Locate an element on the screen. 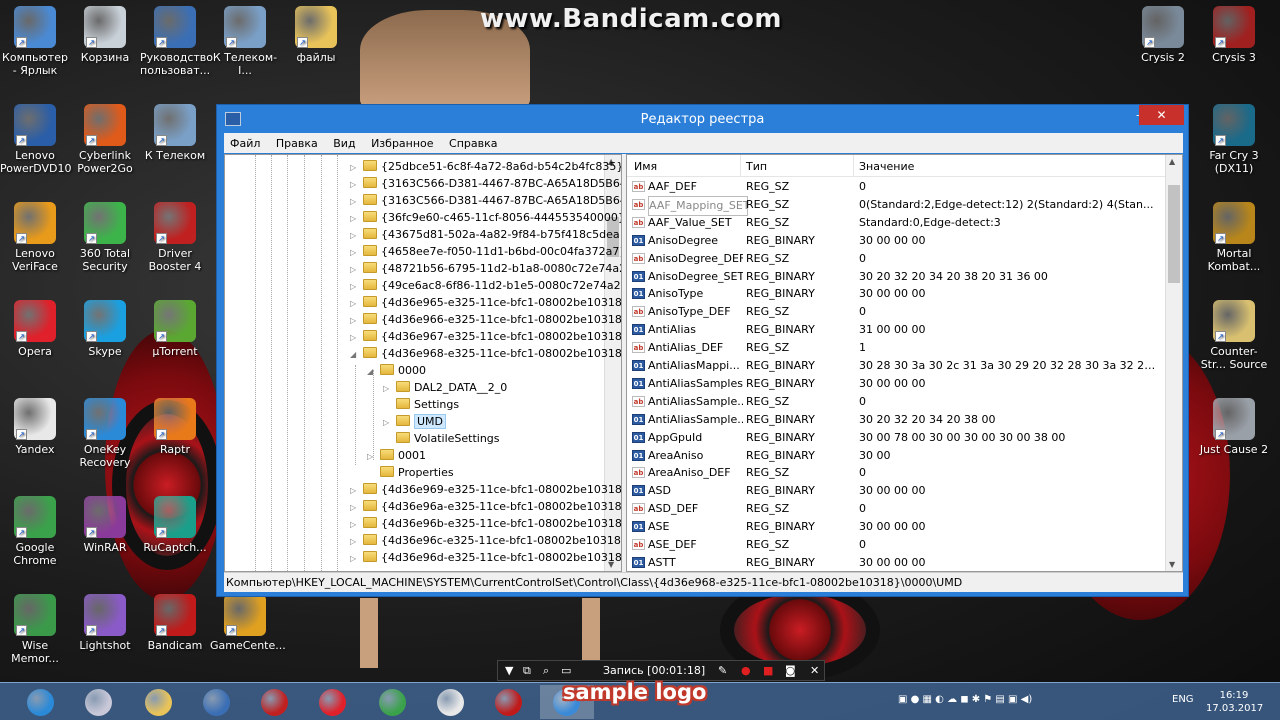 The image size is (1280, 720). tree-node: ▷ {4d36e96b-e325-11ce-bfc1-08002be10318} is located at coordinates (485, 524).